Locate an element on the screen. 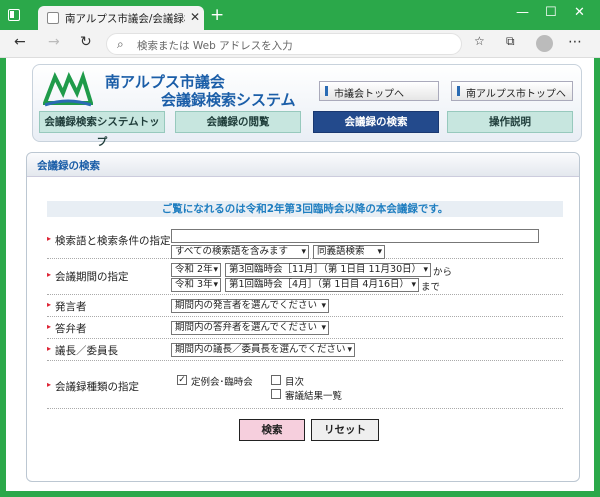 The image size is (600, 497). main-nav: 会議録検索システムトップ 会議録の閲覧 会議録の検索 操作説明 is located at coordinates (309, 129).